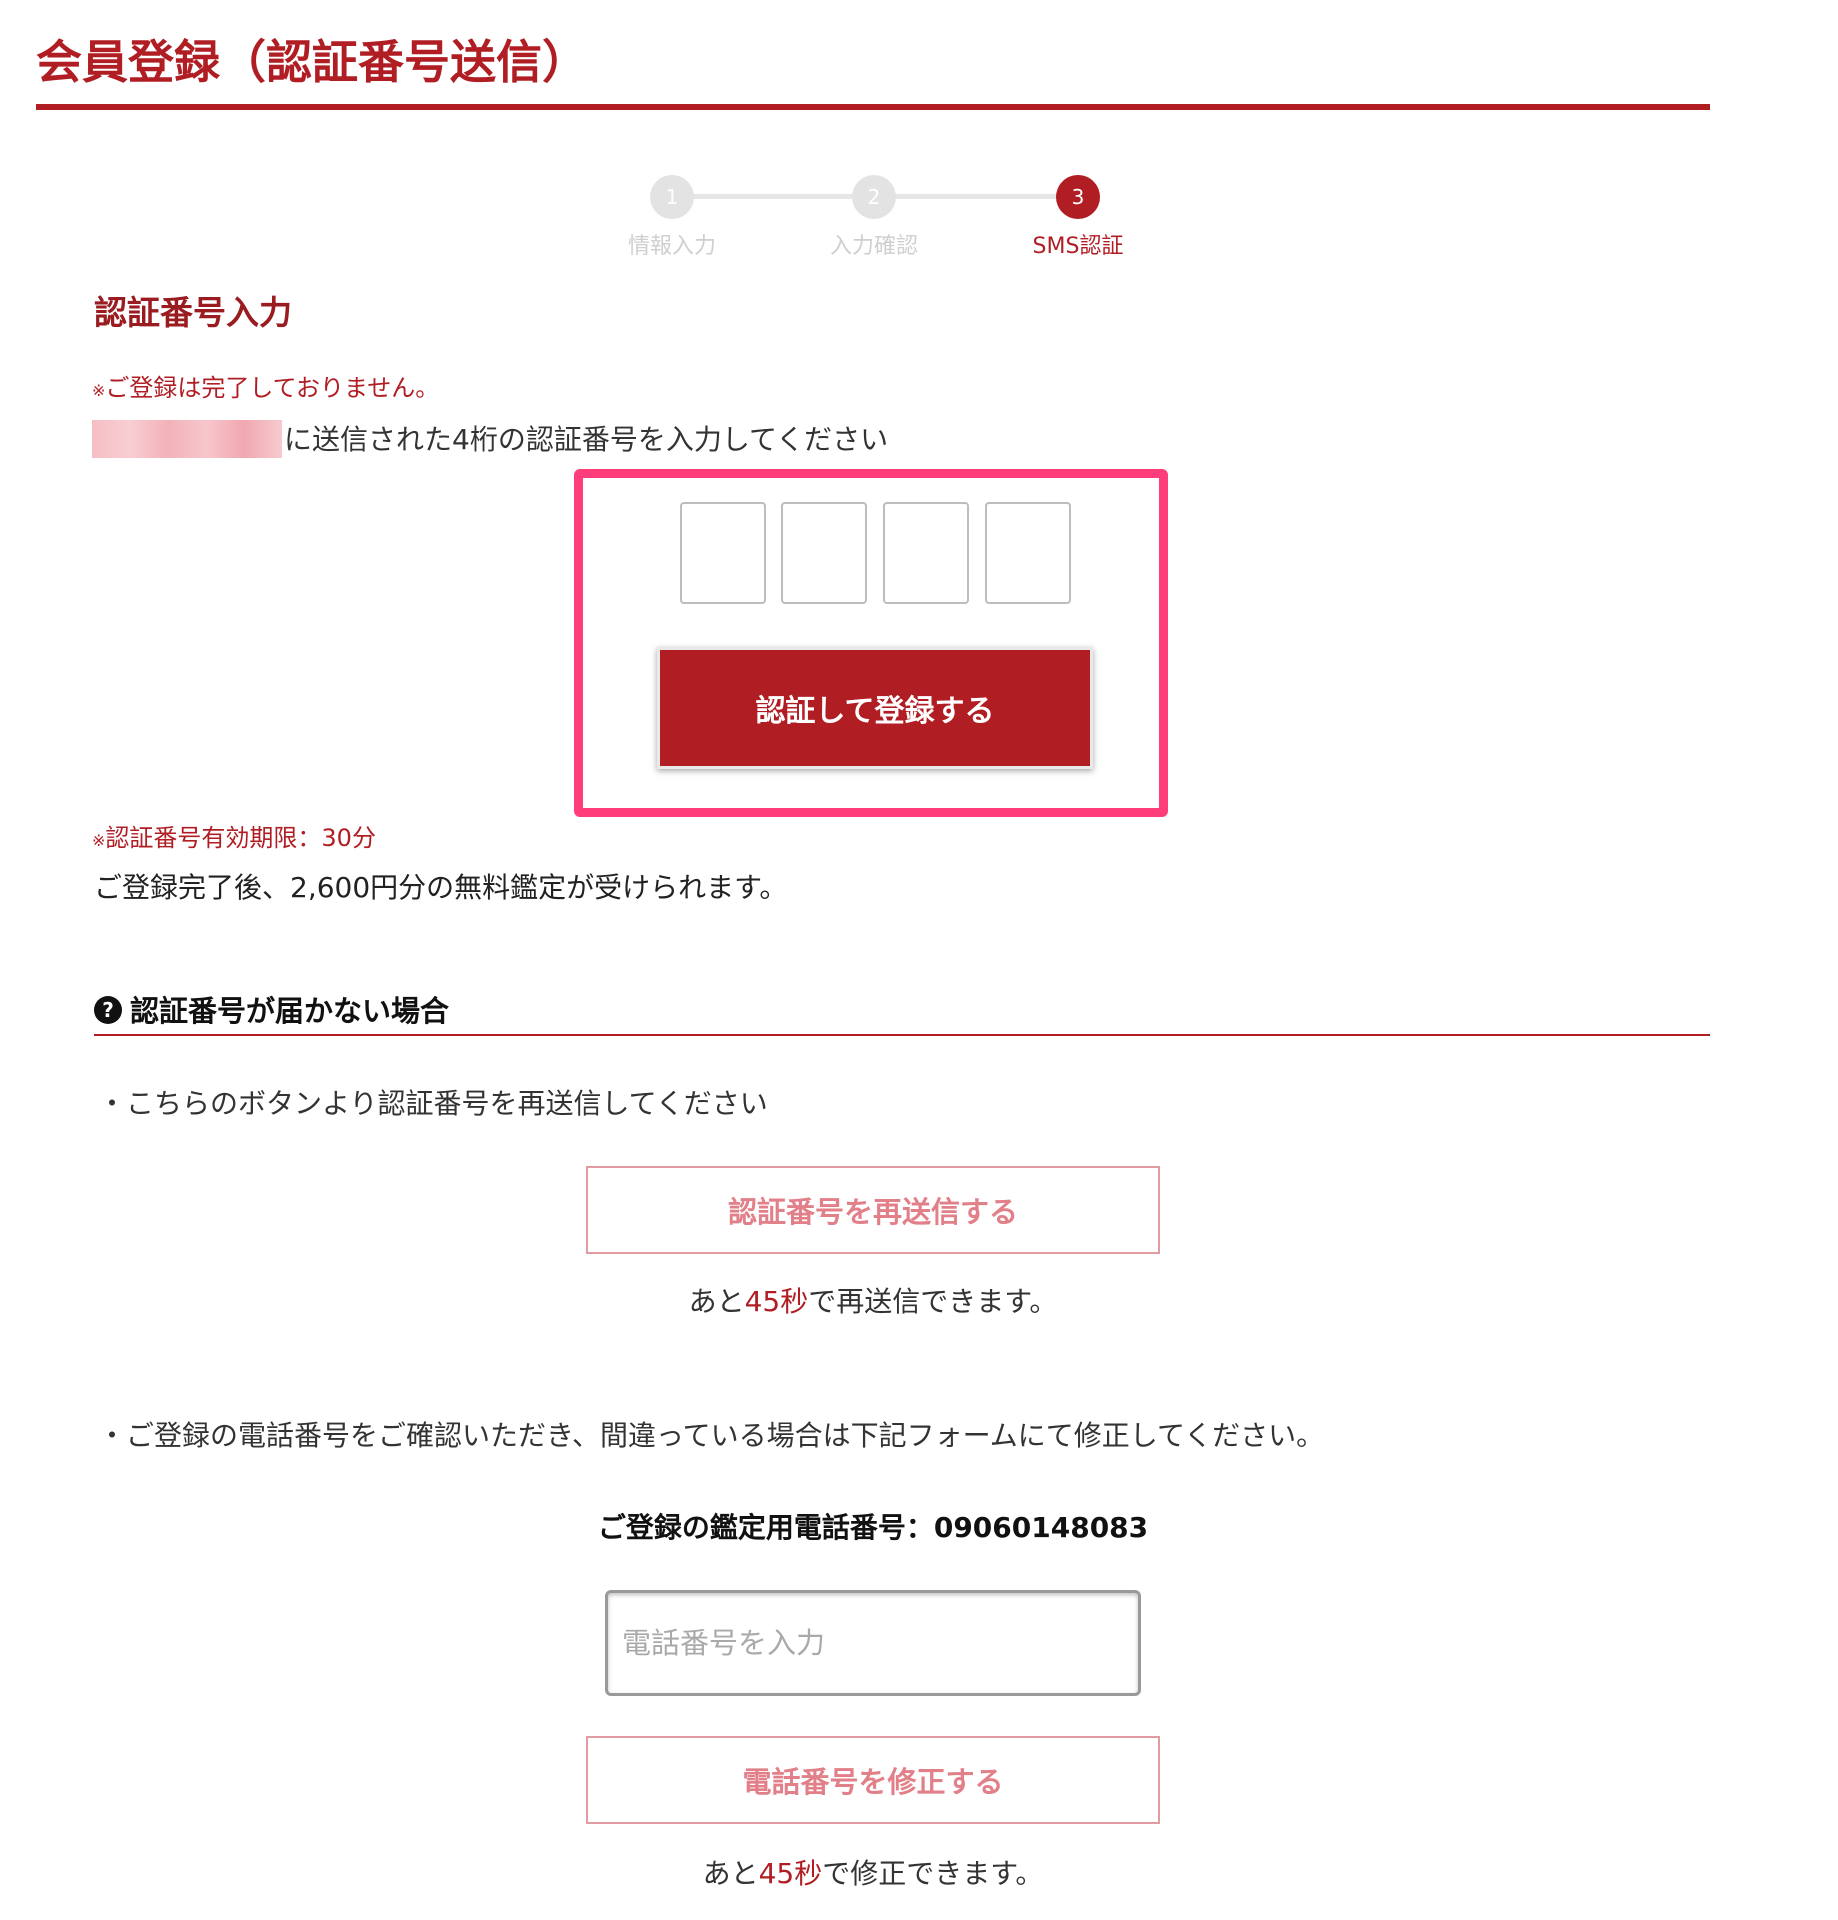  I want to click on notice-mark: ※, so click(99, 390).